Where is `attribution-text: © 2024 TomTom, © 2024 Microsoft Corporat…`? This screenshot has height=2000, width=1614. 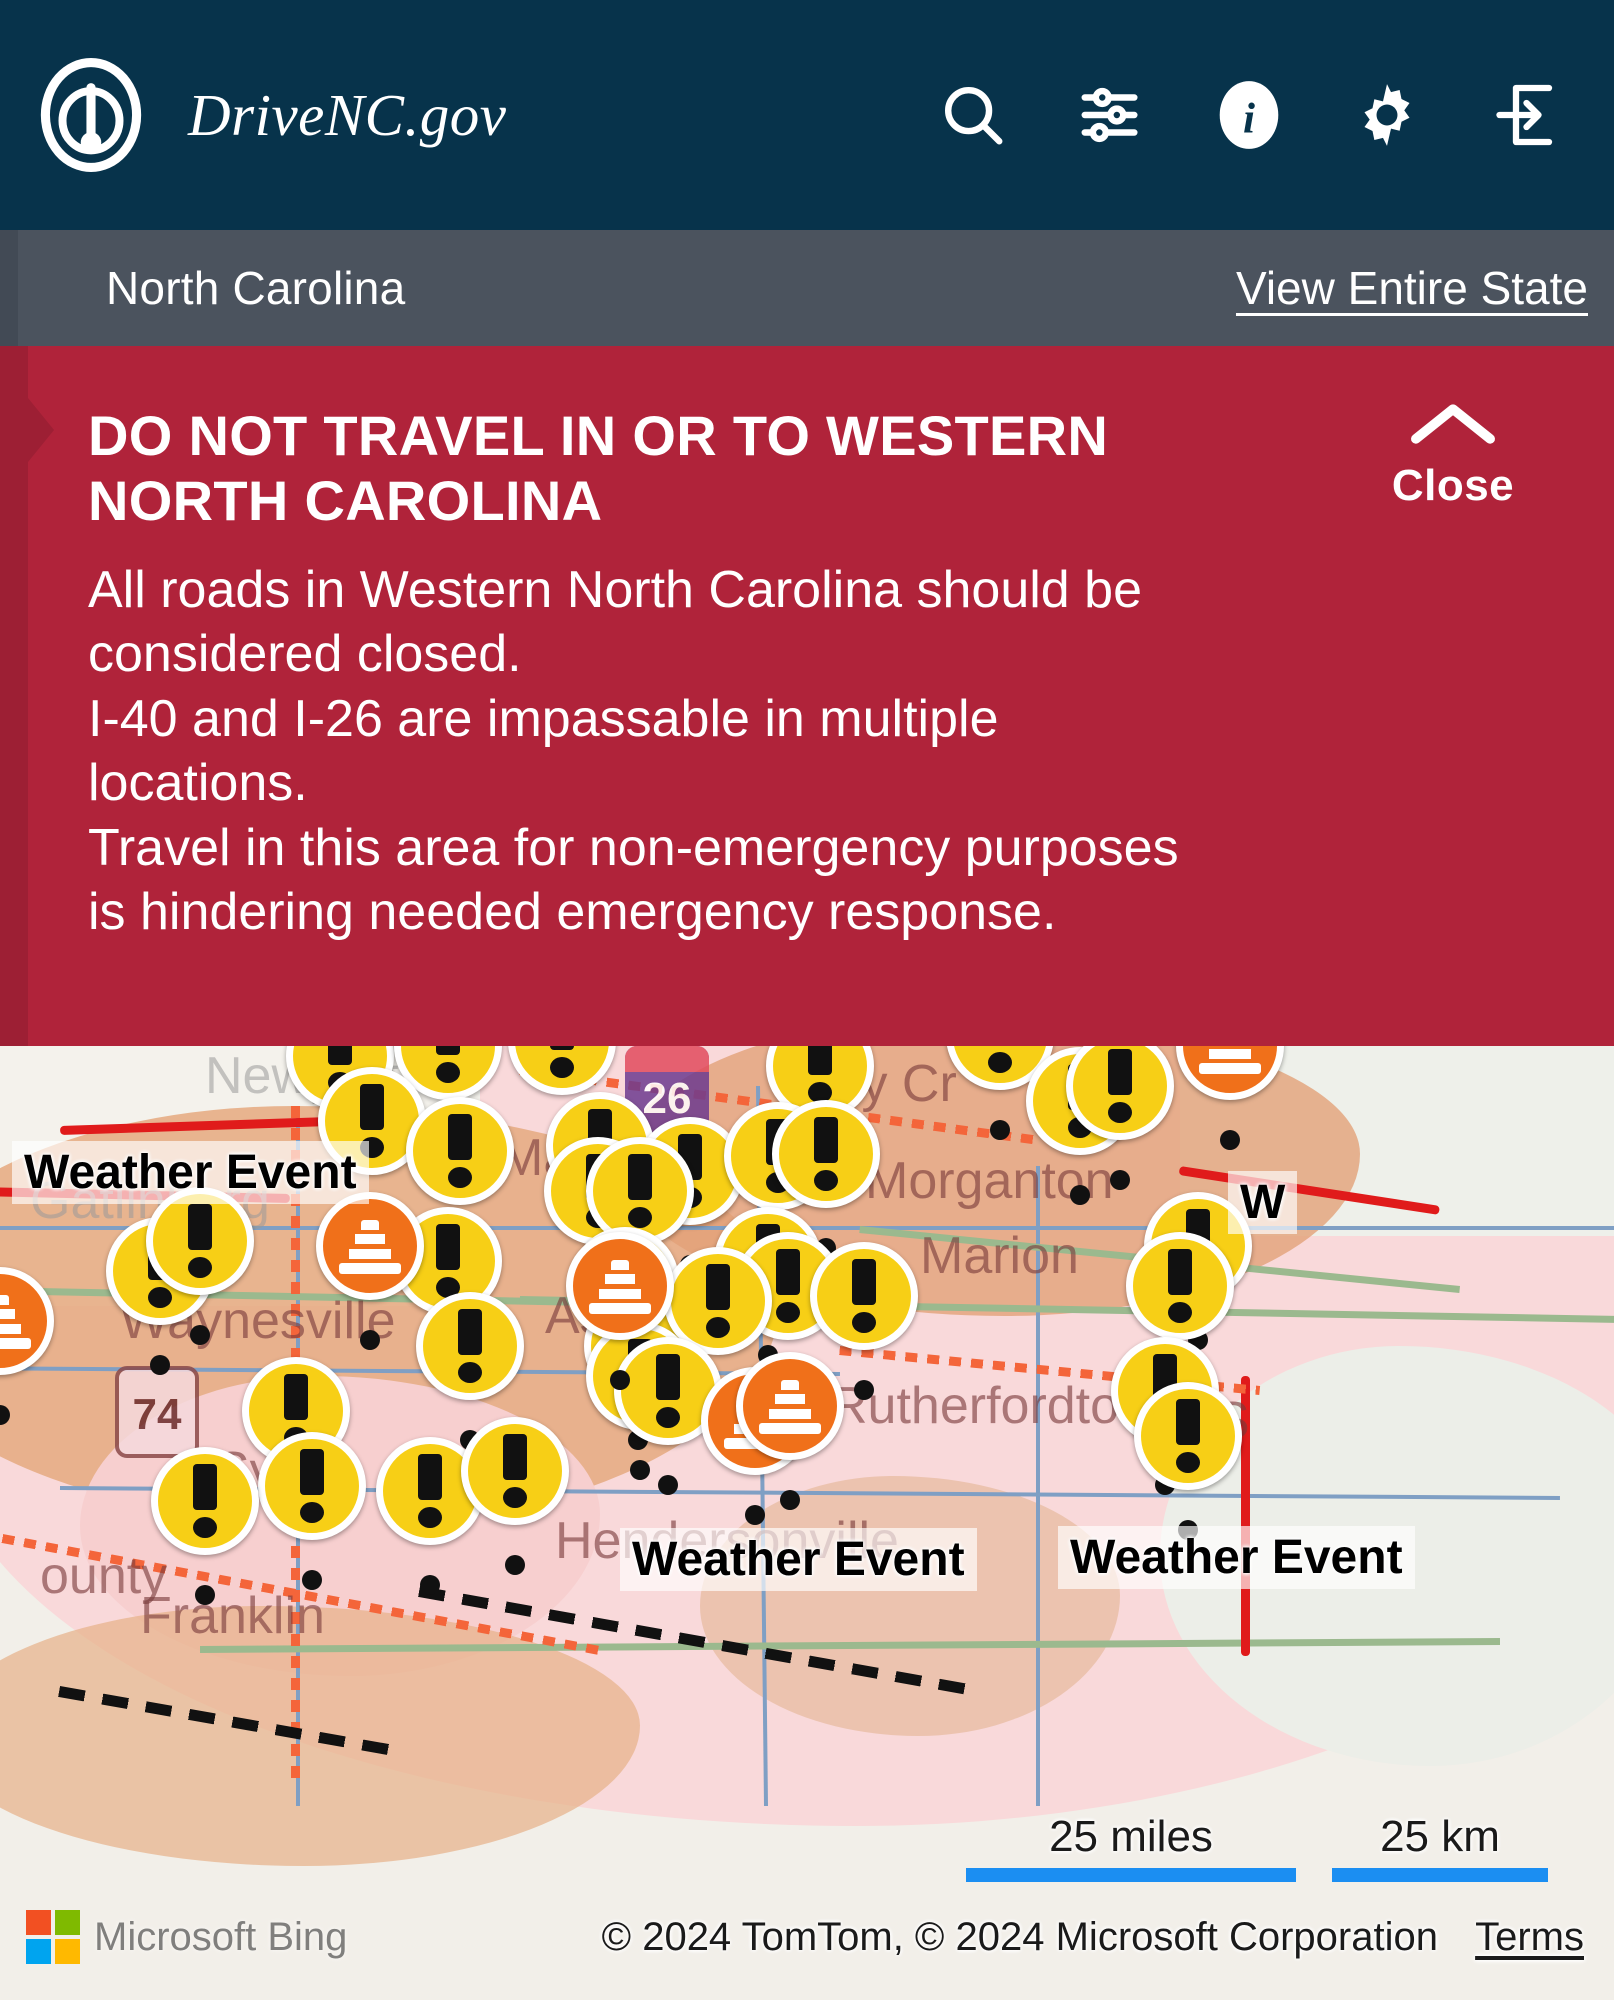
attribution-text: © 2024 TomTom, © 2024 Microsoft Corporat… is located at coordinates (1019, 1937).